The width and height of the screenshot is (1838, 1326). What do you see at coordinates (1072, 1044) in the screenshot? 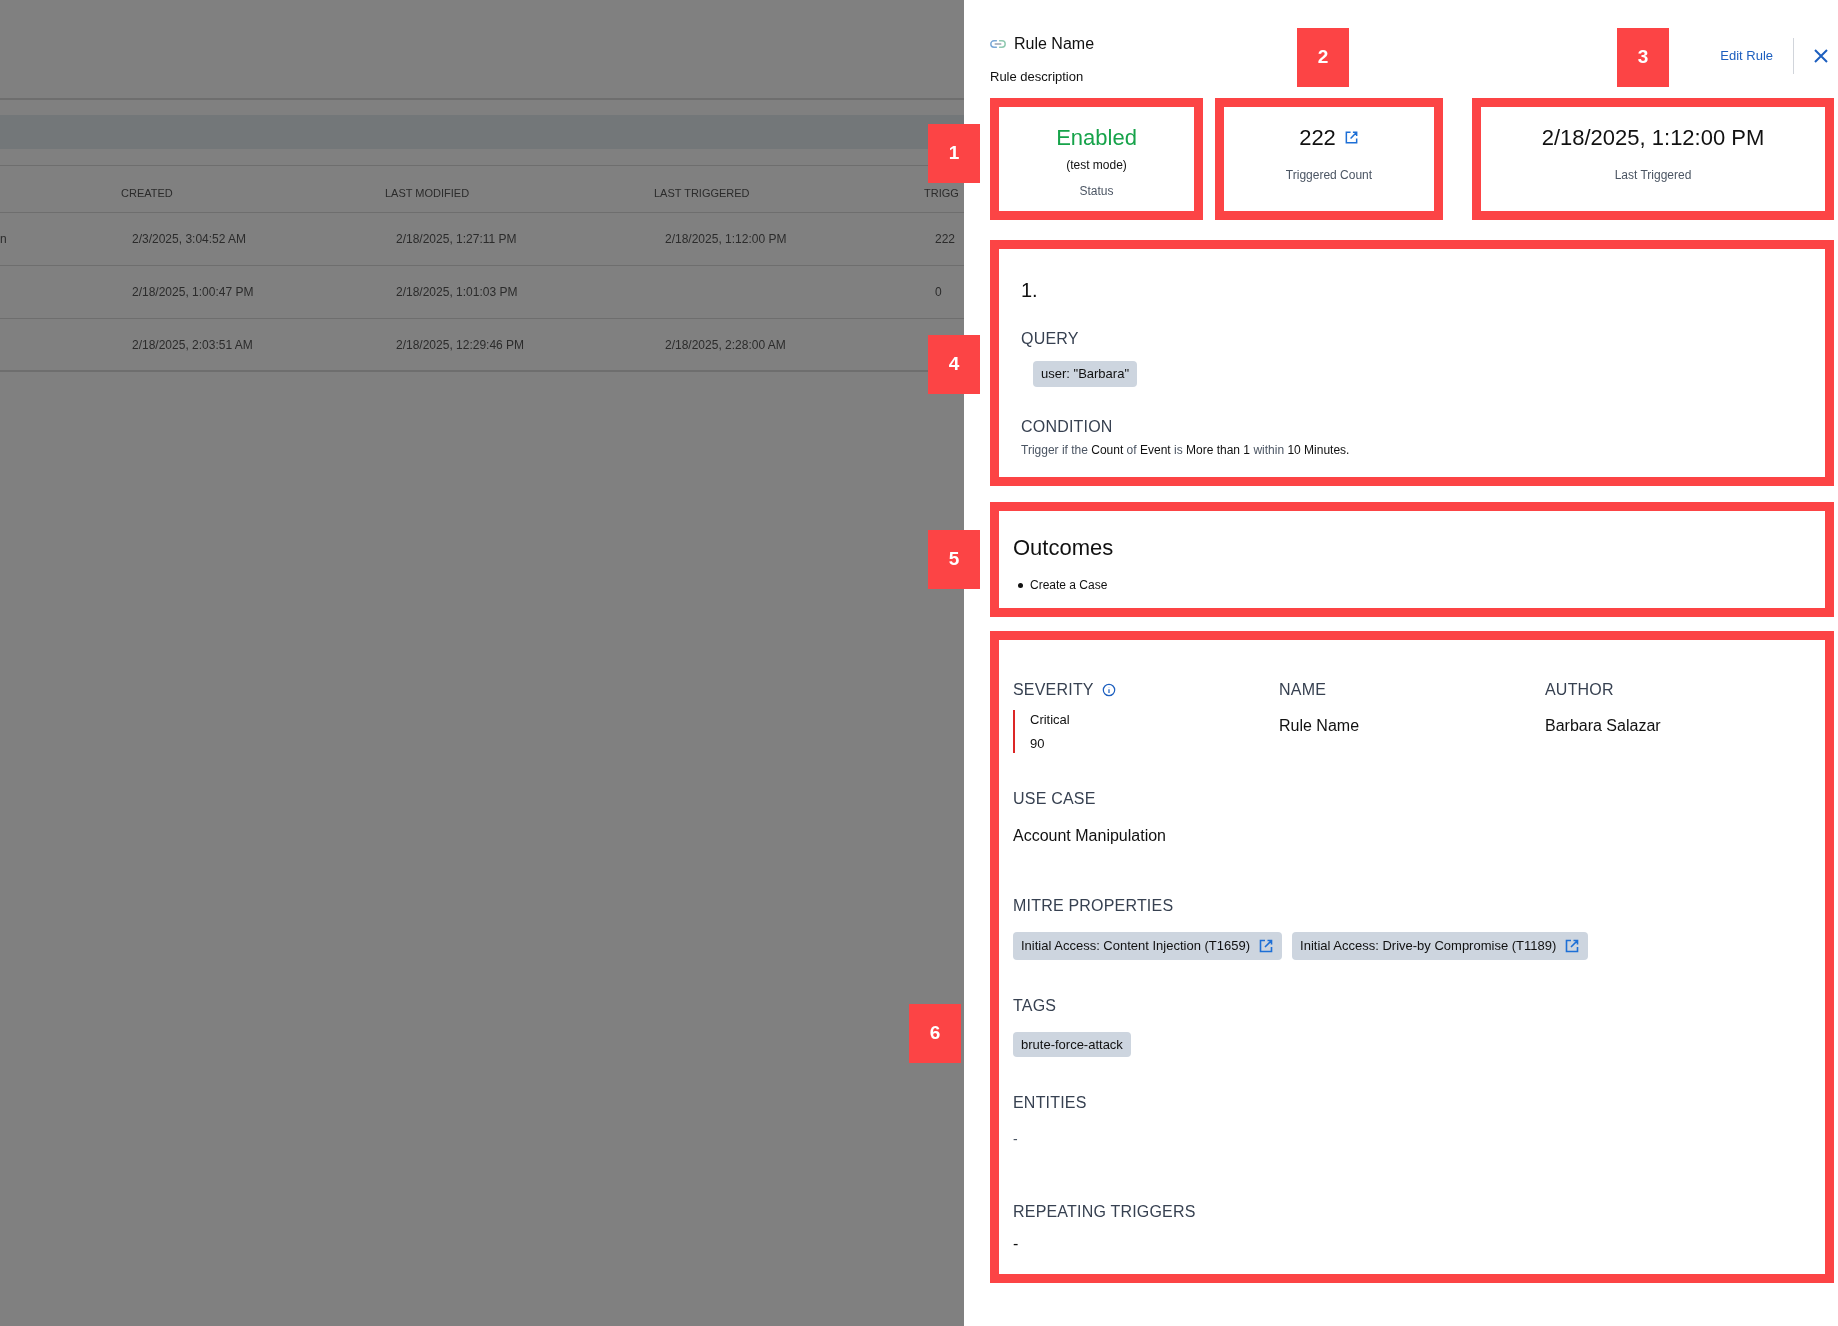
I see `tag-chip: brute-force-attack` at bounding box center [1072, 1044].